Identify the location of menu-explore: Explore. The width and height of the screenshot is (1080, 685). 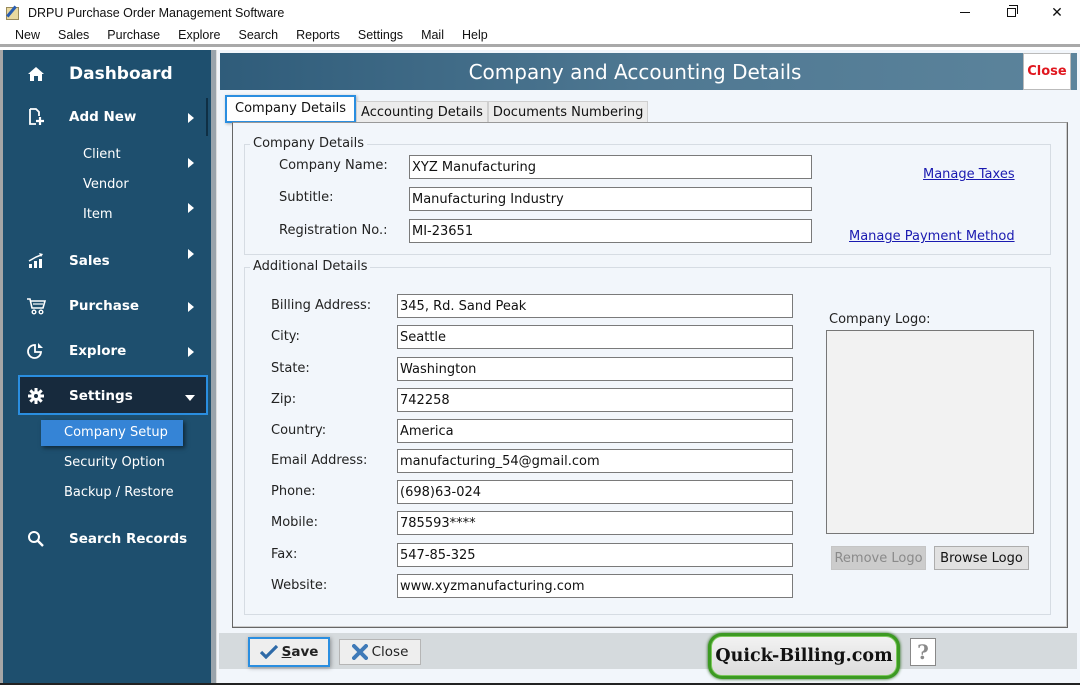
(199, 35).